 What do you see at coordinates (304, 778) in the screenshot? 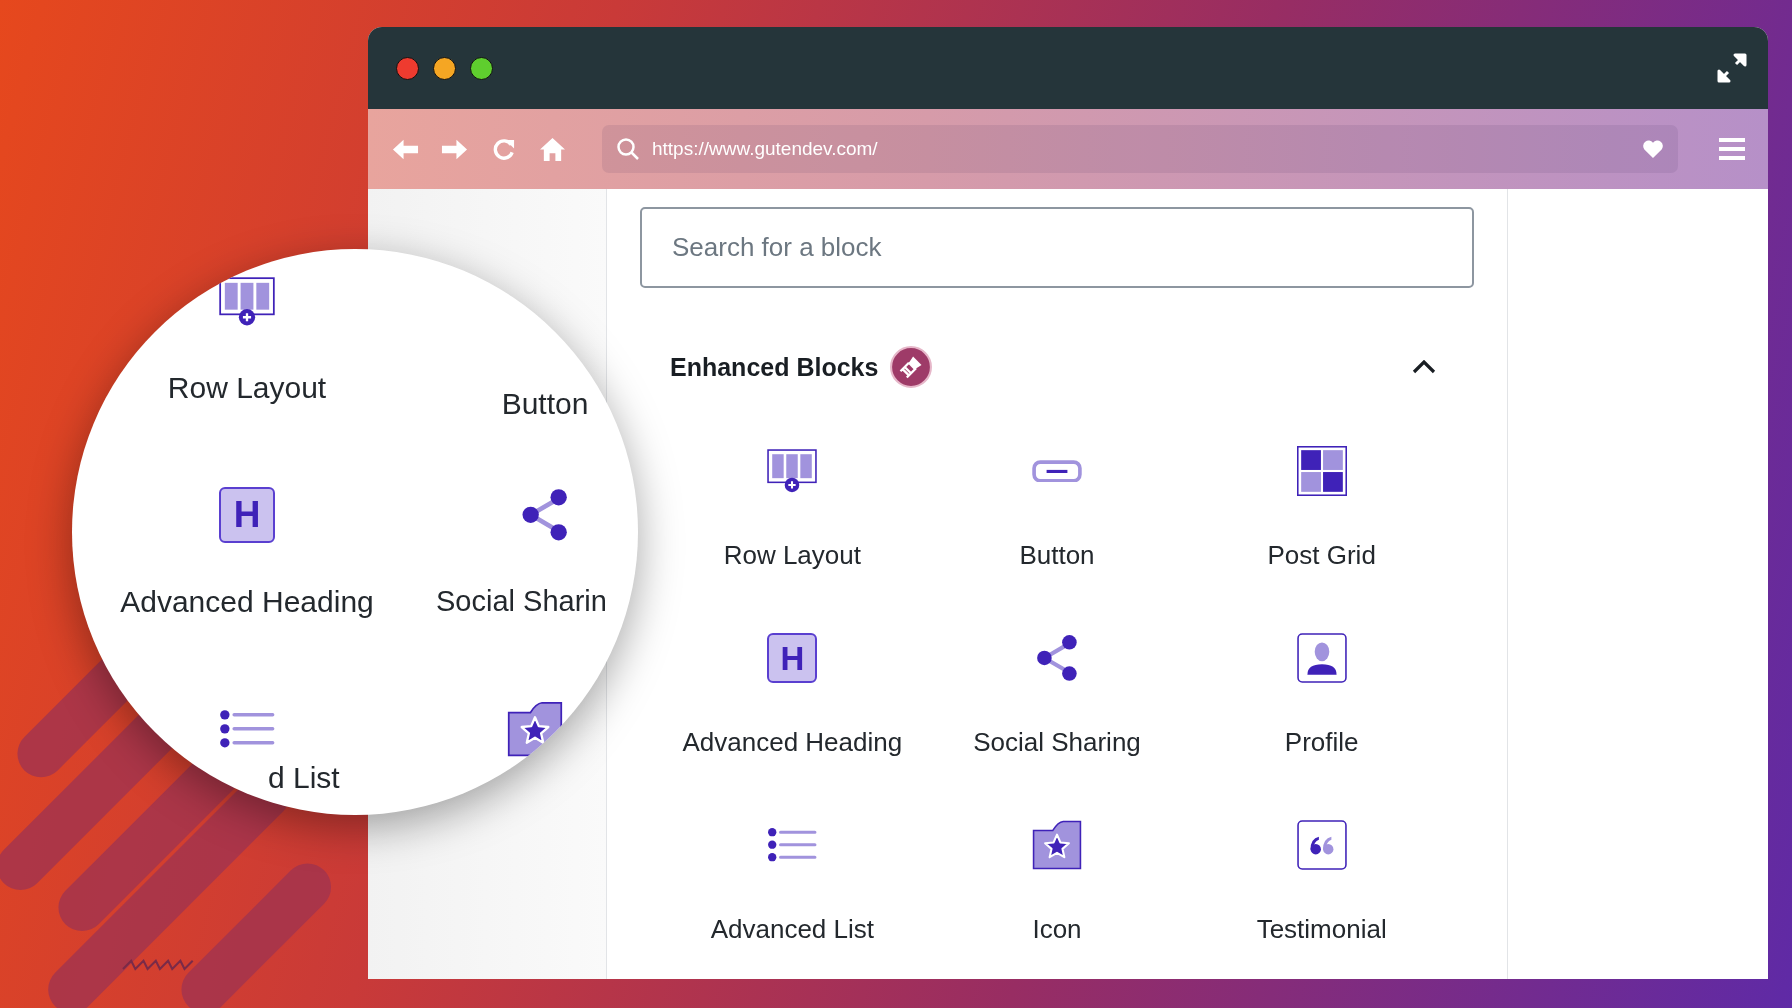
I see `block-label: d List` at bounding box center [304, 778].